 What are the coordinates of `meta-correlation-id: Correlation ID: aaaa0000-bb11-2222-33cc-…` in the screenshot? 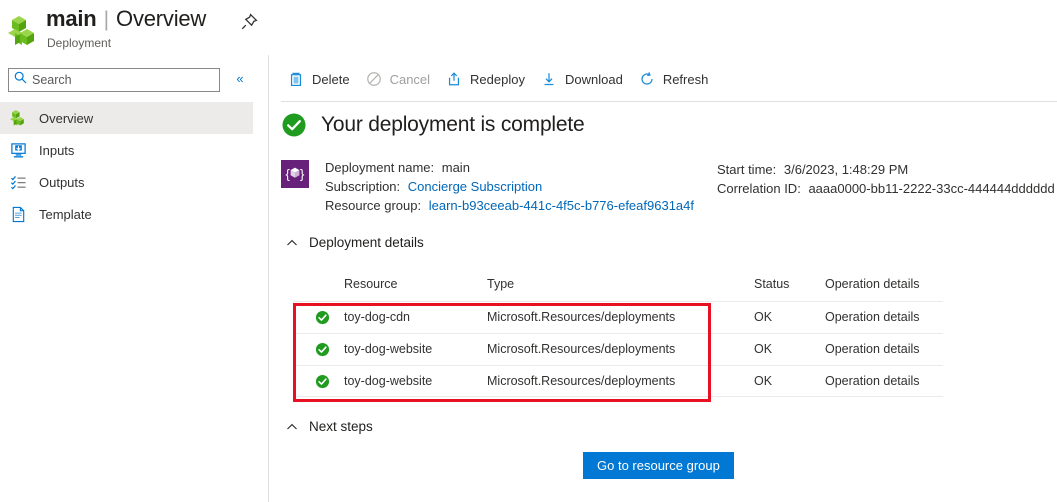 It's located at (886, 188).